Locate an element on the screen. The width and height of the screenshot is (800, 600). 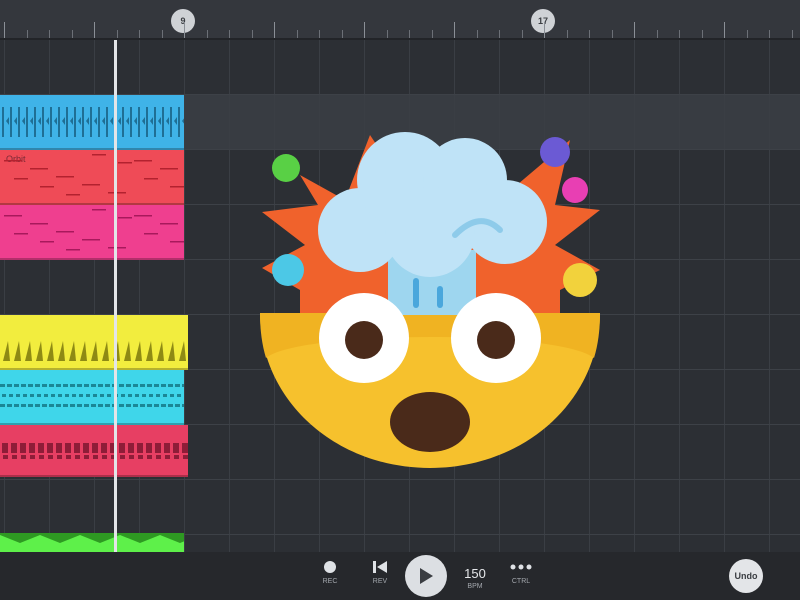
play-button is located at coordinates (426, 576).